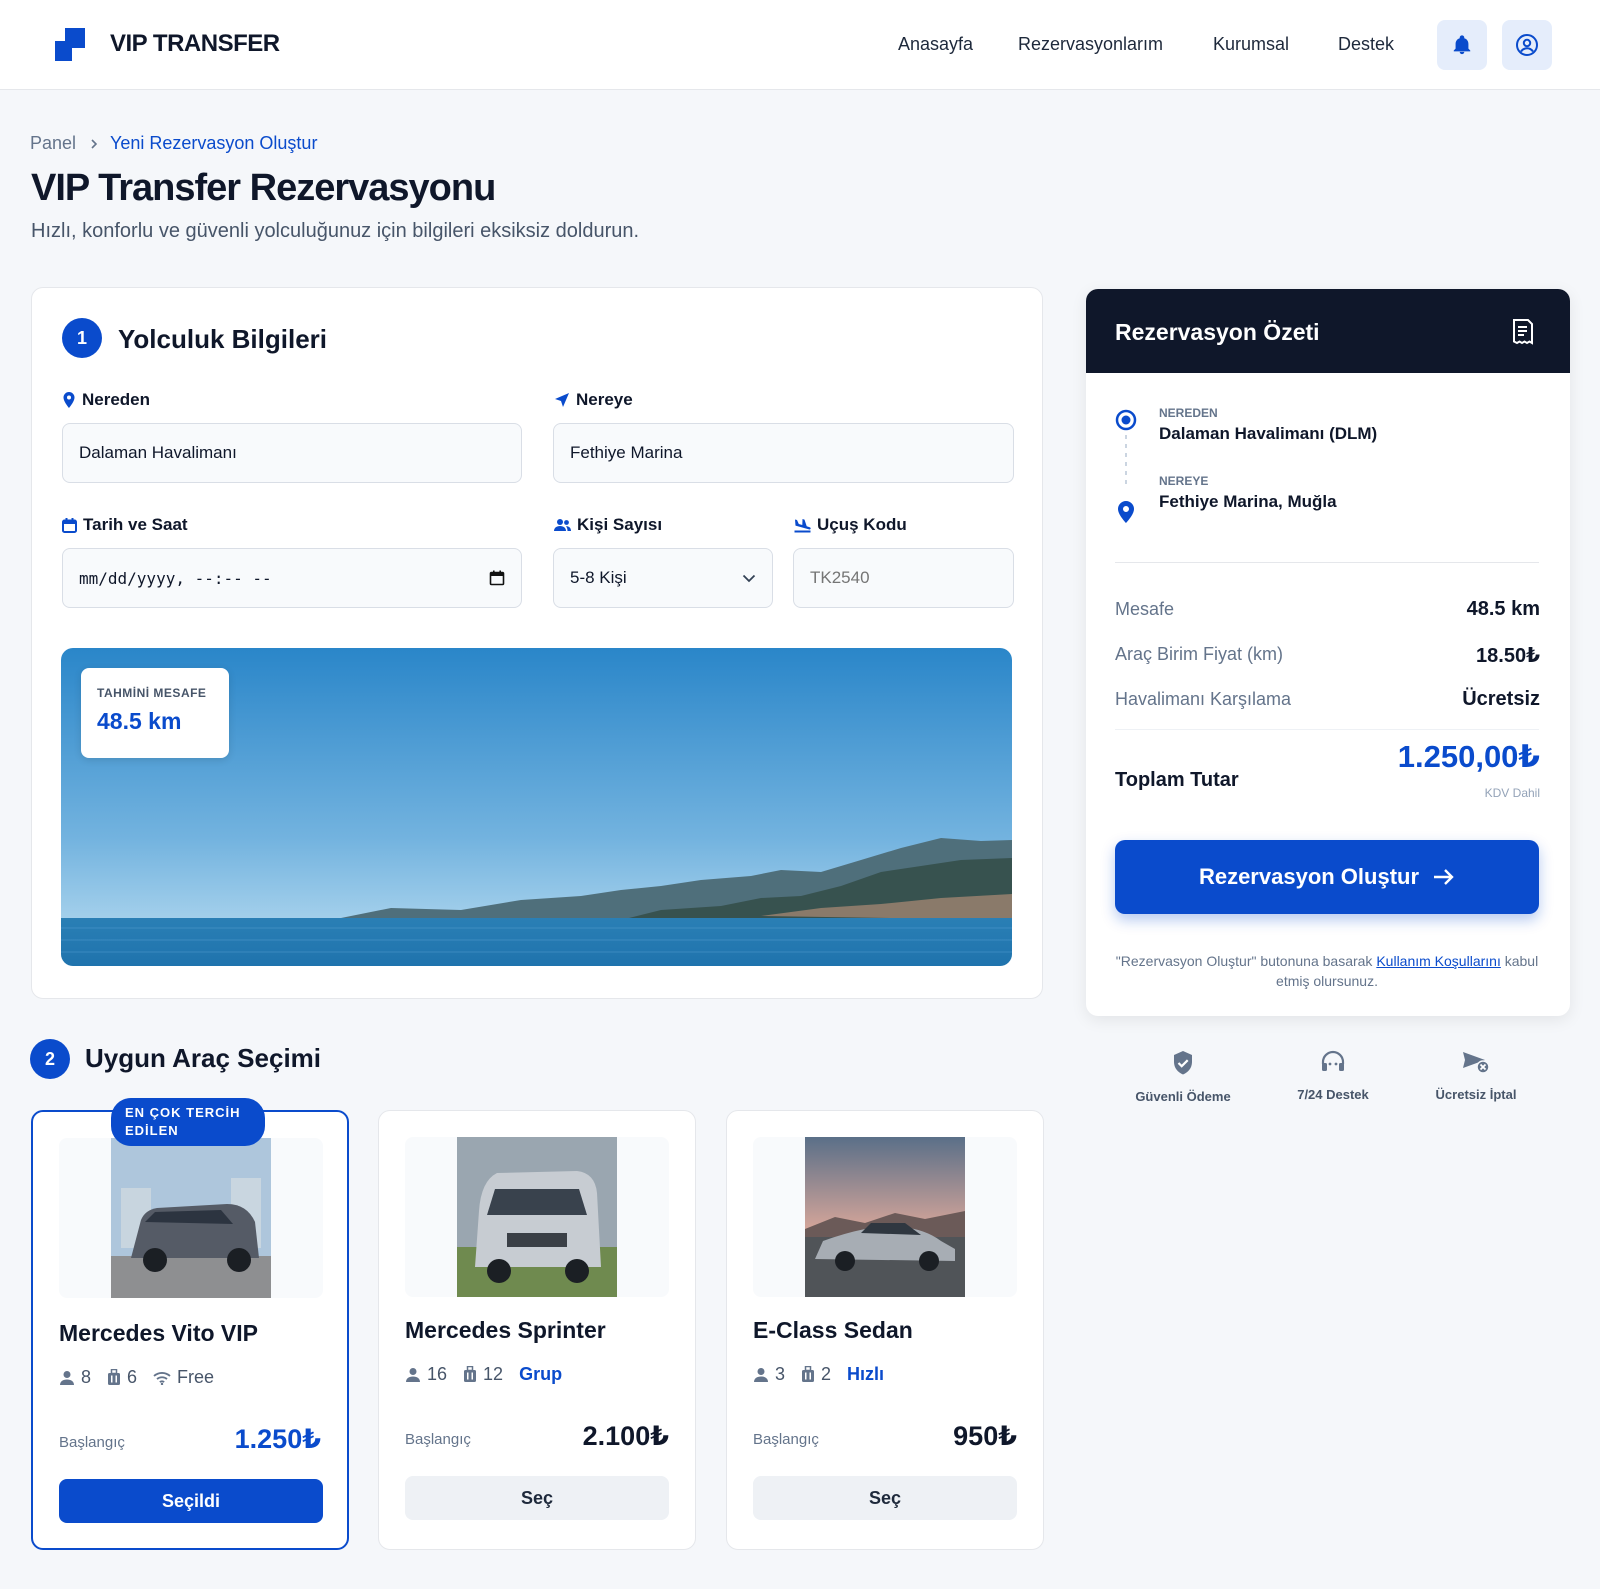  I want to click on summary-from-value: Dalaman Havalimanı (DLM), so click(1268, 433).